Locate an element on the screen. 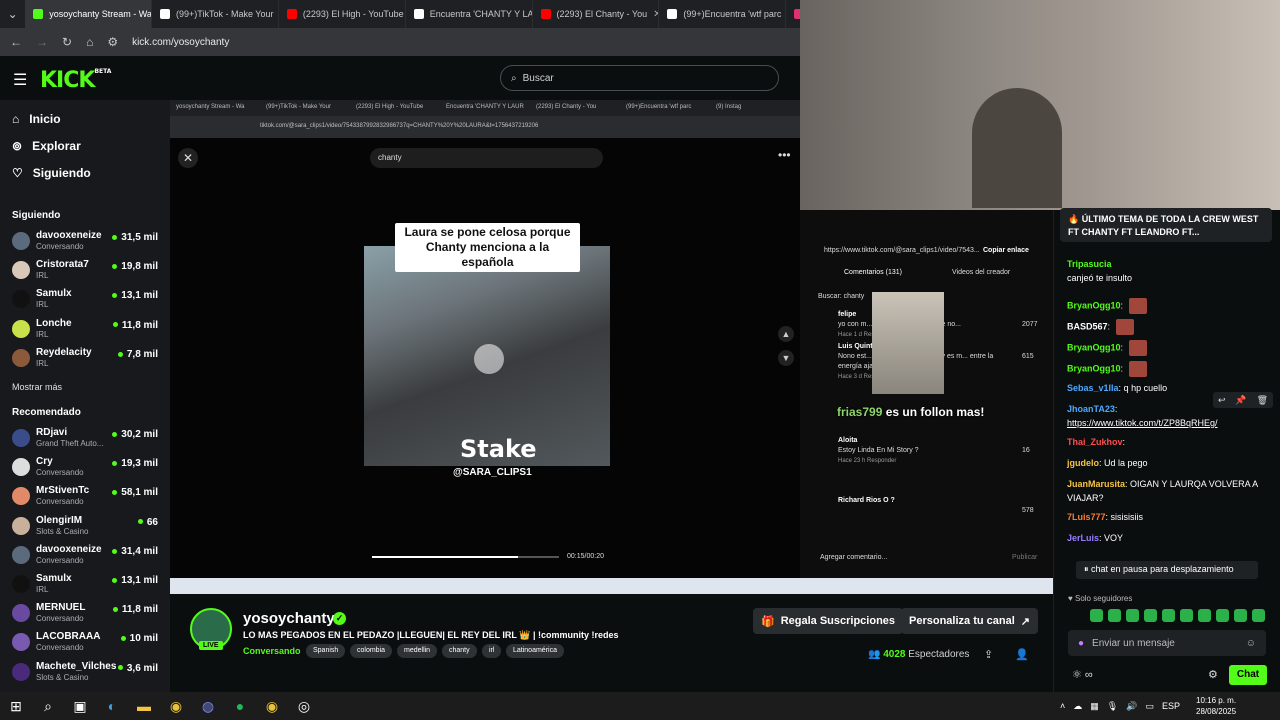 Image resolution: width=1280 pixels, height=720 pixels. sidebar-channel: MrStivenTc Conversando 58,1 mil is located at coordinates (87, 499).